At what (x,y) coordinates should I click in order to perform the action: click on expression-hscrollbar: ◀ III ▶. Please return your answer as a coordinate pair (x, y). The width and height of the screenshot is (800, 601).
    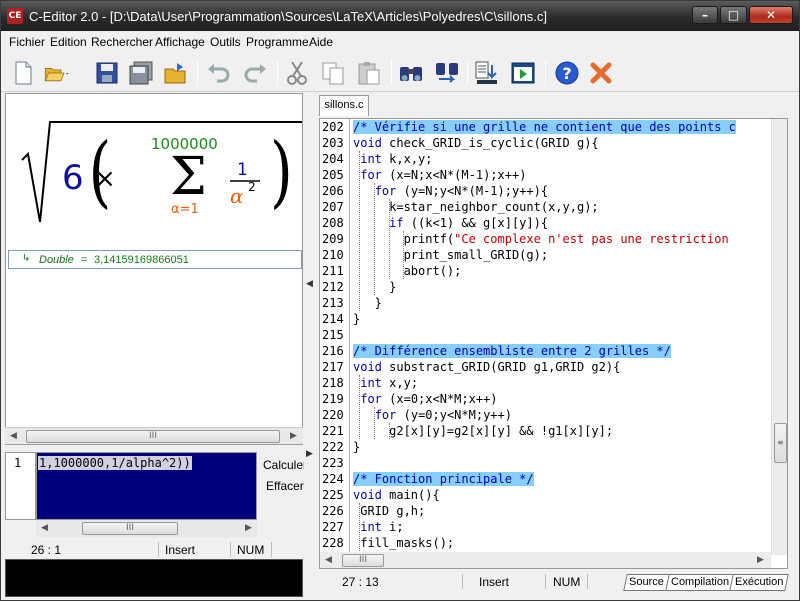
    Looking at the image, I should click on (146, 528).